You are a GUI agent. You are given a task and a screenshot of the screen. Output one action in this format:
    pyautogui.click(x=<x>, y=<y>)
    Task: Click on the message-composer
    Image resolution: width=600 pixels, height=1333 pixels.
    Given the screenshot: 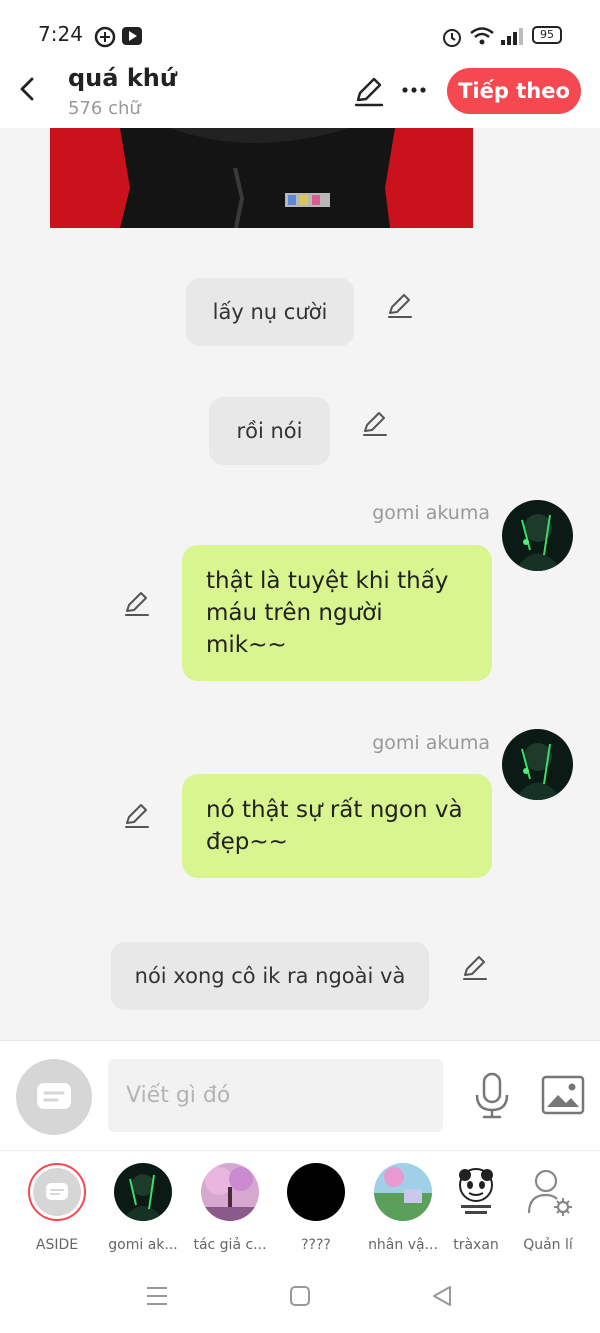 What is the action you would take?
    pyautogui.click(x=300, y=1095)
    